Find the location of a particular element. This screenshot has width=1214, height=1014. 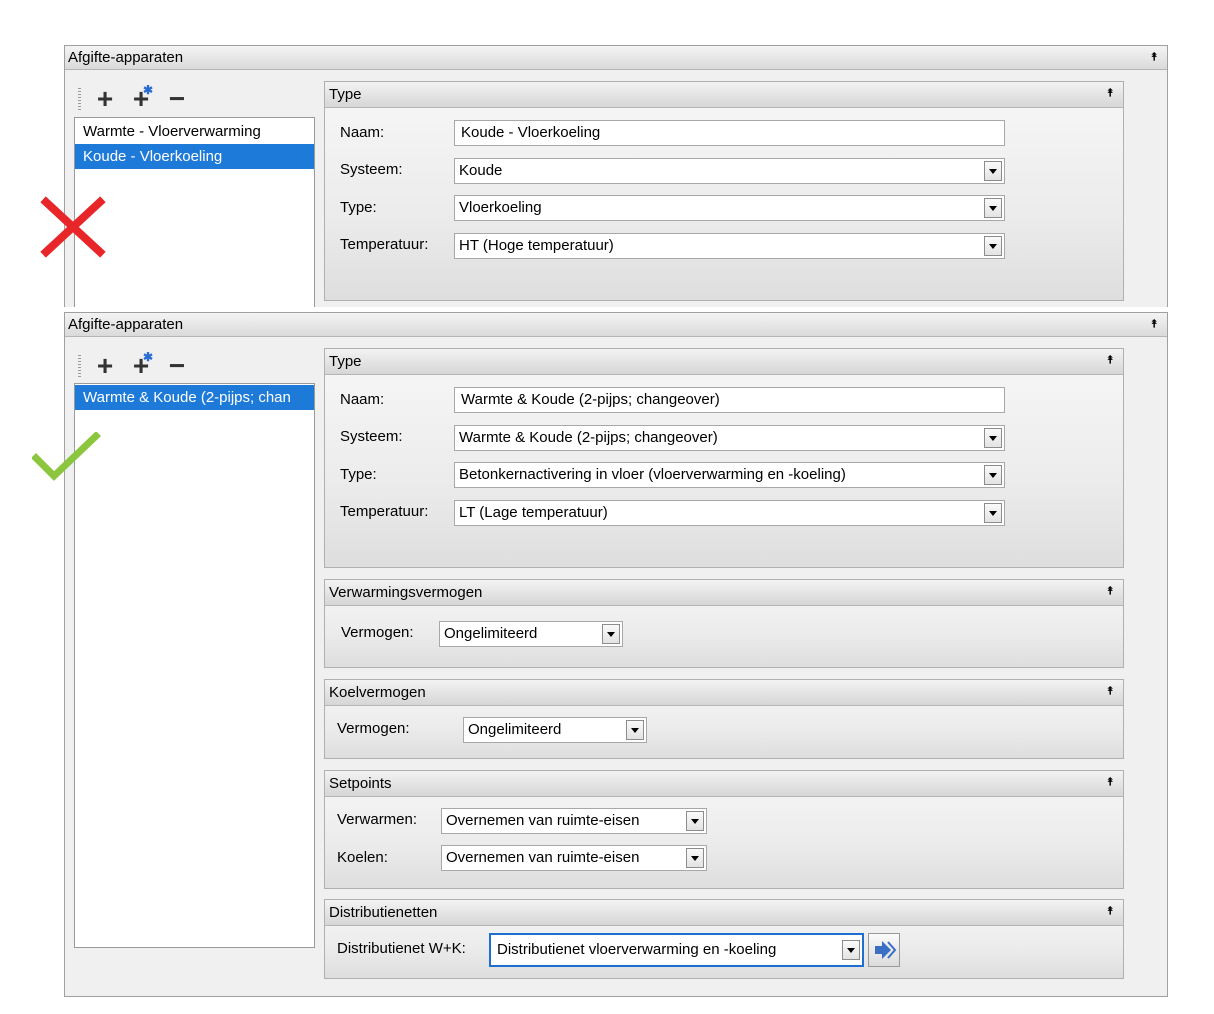

distributienetten-header: Distributienetten ⯭ is located at coordinates (724, 913).